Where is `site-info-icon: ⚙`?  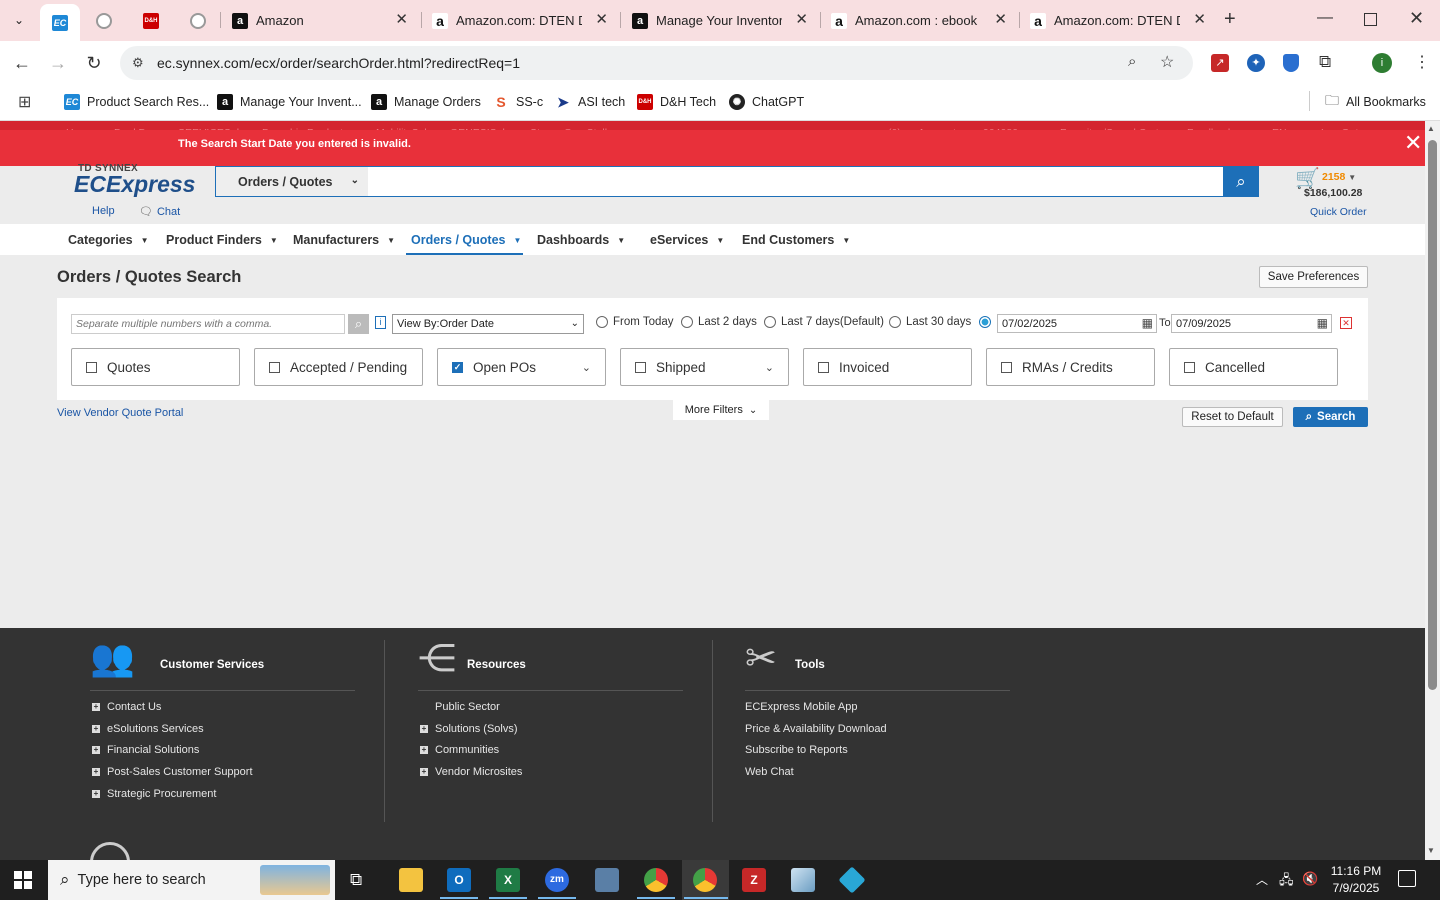 site-info-icon: ⚙ is located at coordinates (138, 63).